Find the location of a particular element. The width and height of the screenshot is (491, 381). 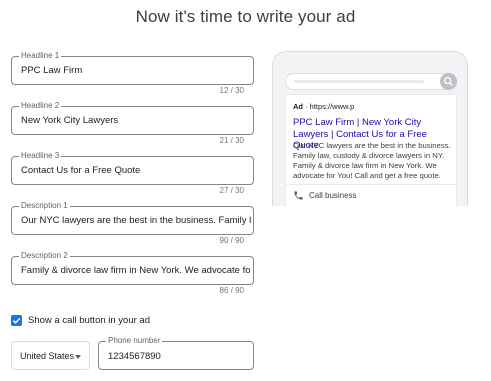

headline-1-input: PPC Law Firm is located at coordinates (136, 70).